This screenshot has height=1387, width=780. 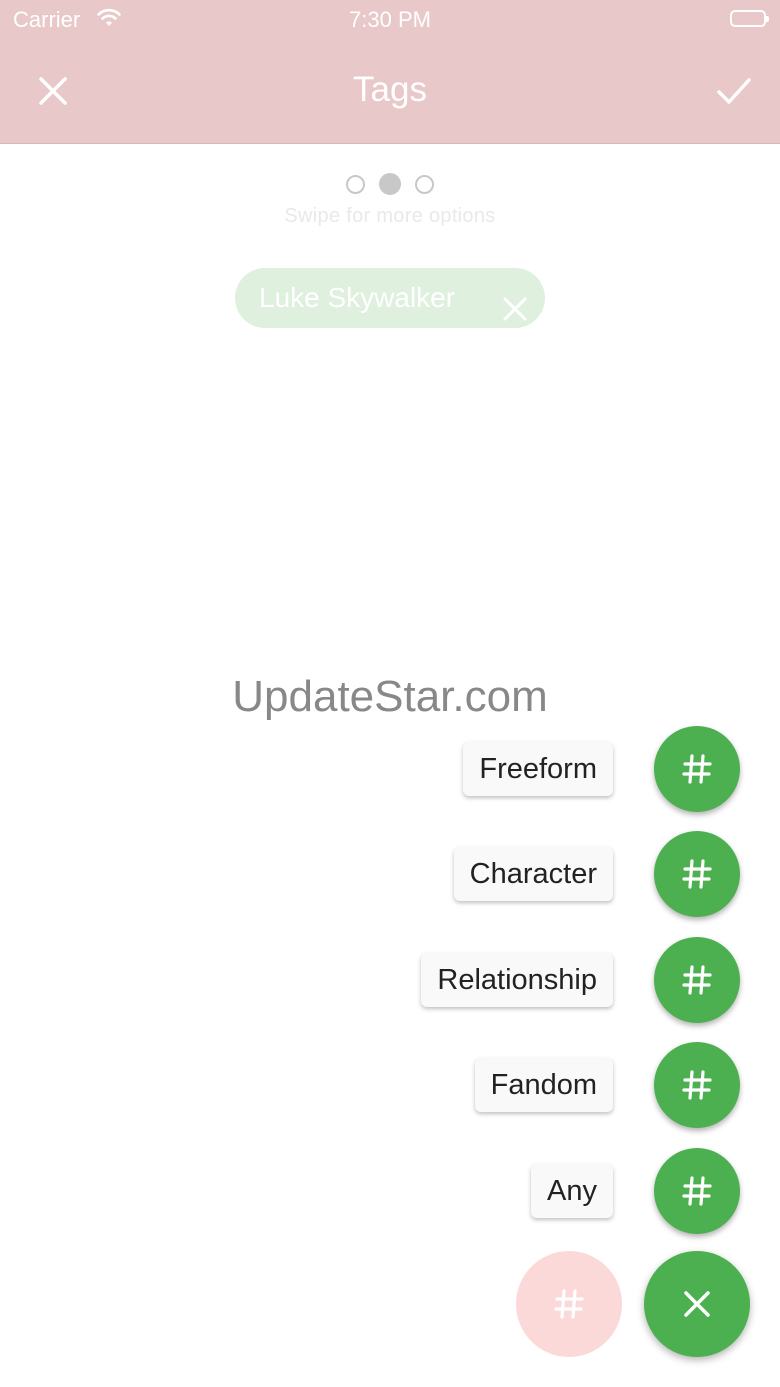 I want to click on fab-freeform-button, so click(x=697, y=769).